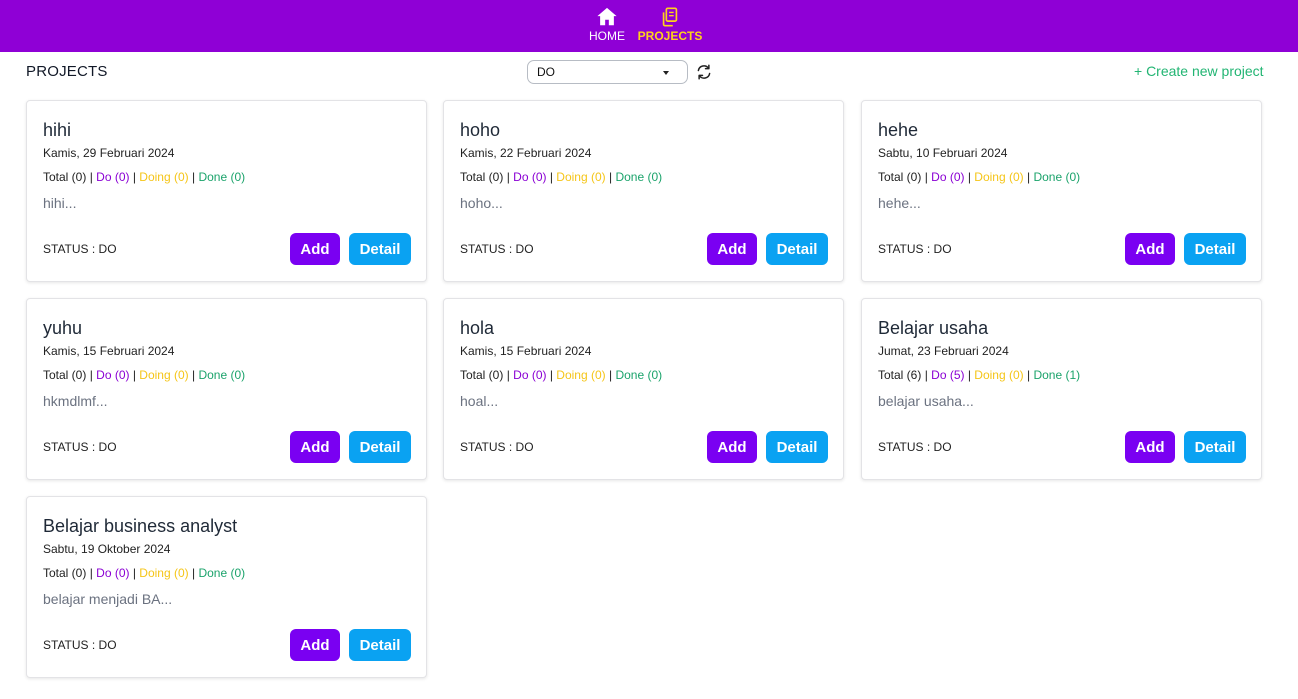  I want to click on stat-do: Do (5), so click(948, 375).